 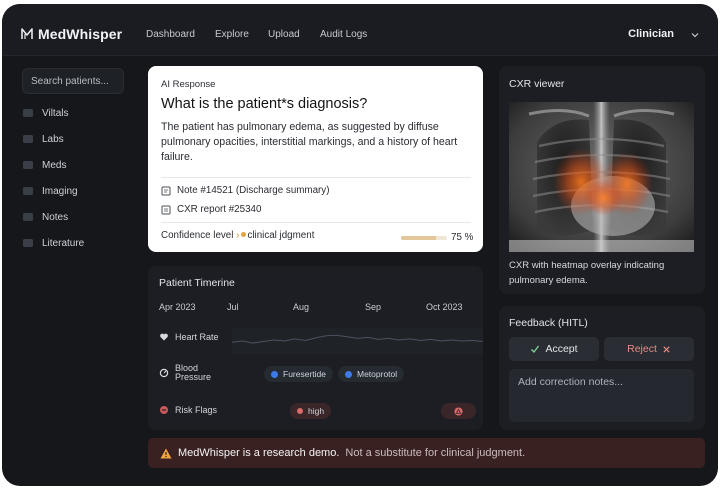 I want to click on risk-flag-marker, so click(x=458, y=411).